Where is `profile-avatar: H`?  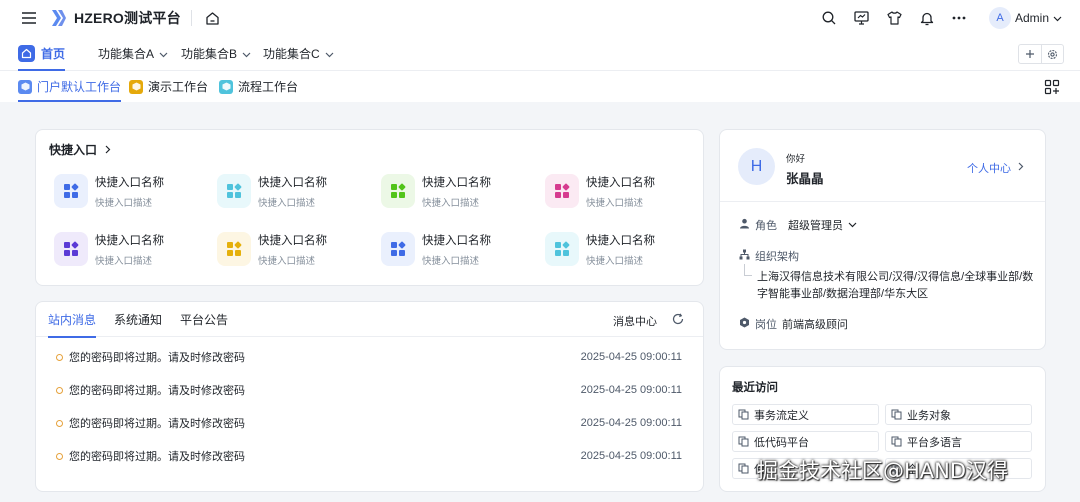 profile-avatar: H is located at coordinates (756, 166).